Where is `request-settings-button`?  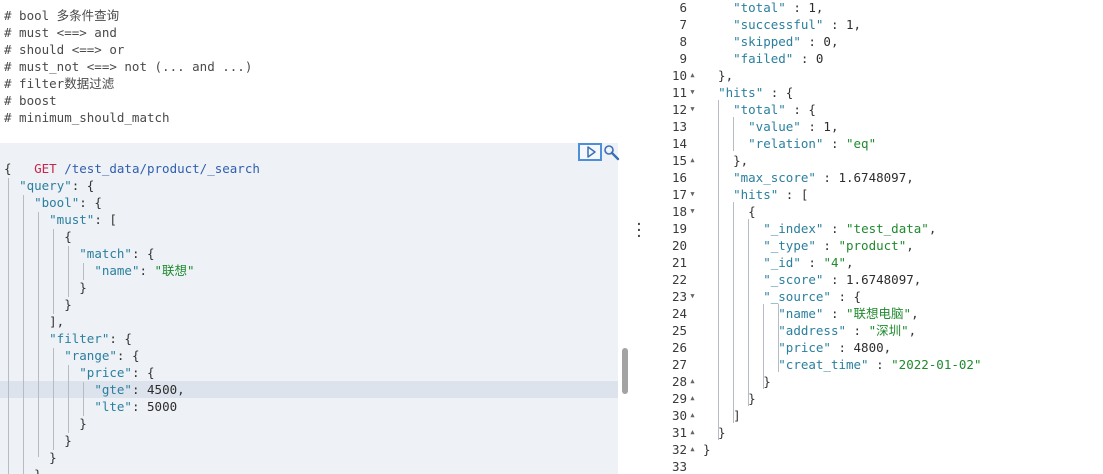 request-settings-button is located at coordinates (611, 152).